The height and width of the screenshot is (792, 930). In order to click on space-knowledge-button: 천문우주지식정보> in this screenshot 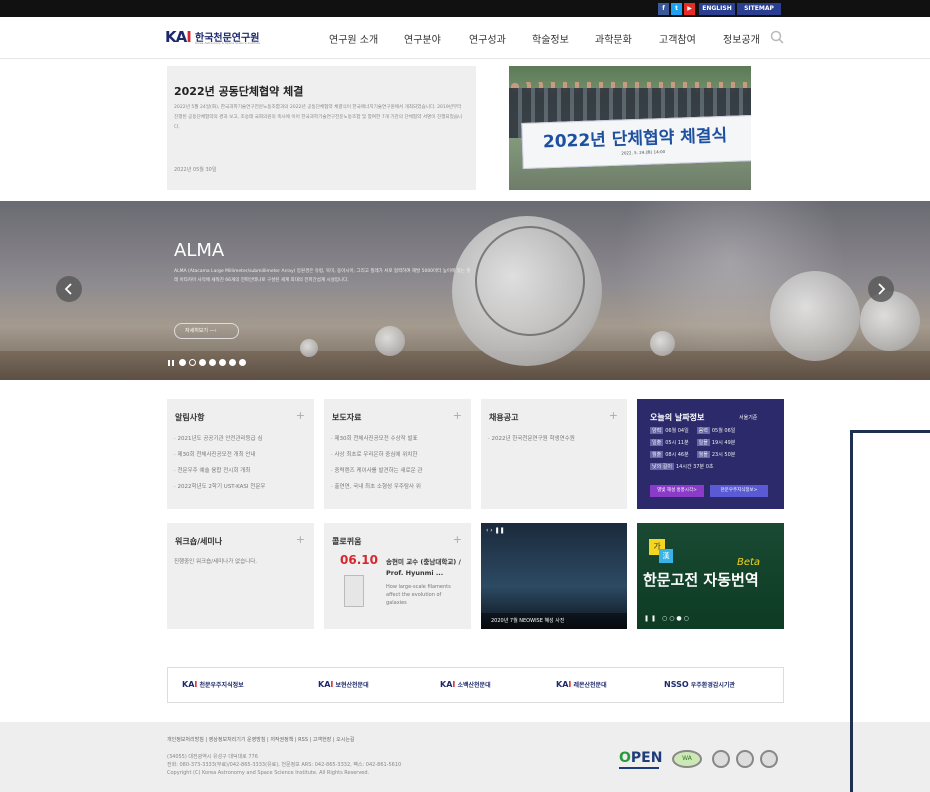, I will do `click(739, 491)`.